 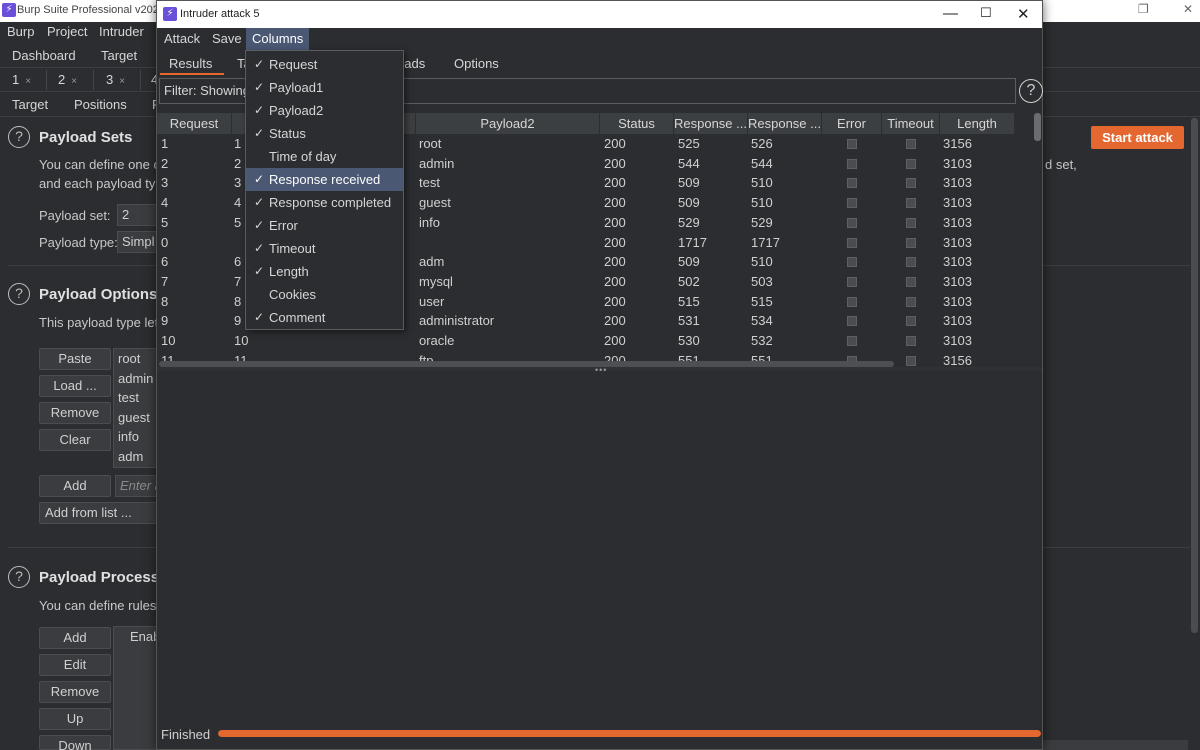 What do you see at coordinates (121, 31) in the screenshot?
I see `menu-intruder: Intruder` at bounding box center [121, 31].